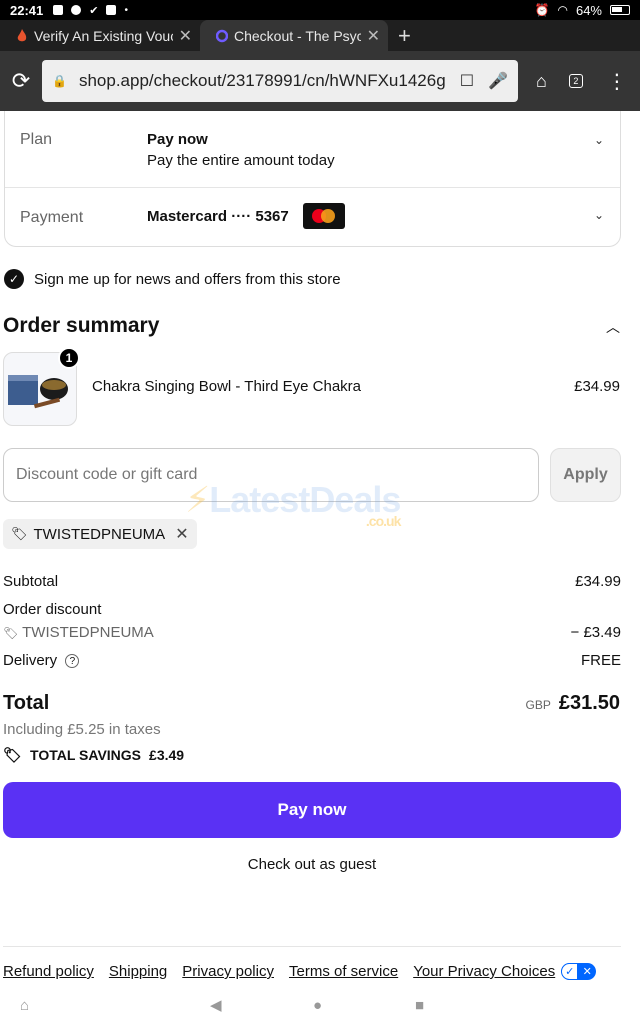 This screenshot has width=640, height=1024. I want to click on applied-discount-code: TWISTEDPNEUMA, so click(99, 534).